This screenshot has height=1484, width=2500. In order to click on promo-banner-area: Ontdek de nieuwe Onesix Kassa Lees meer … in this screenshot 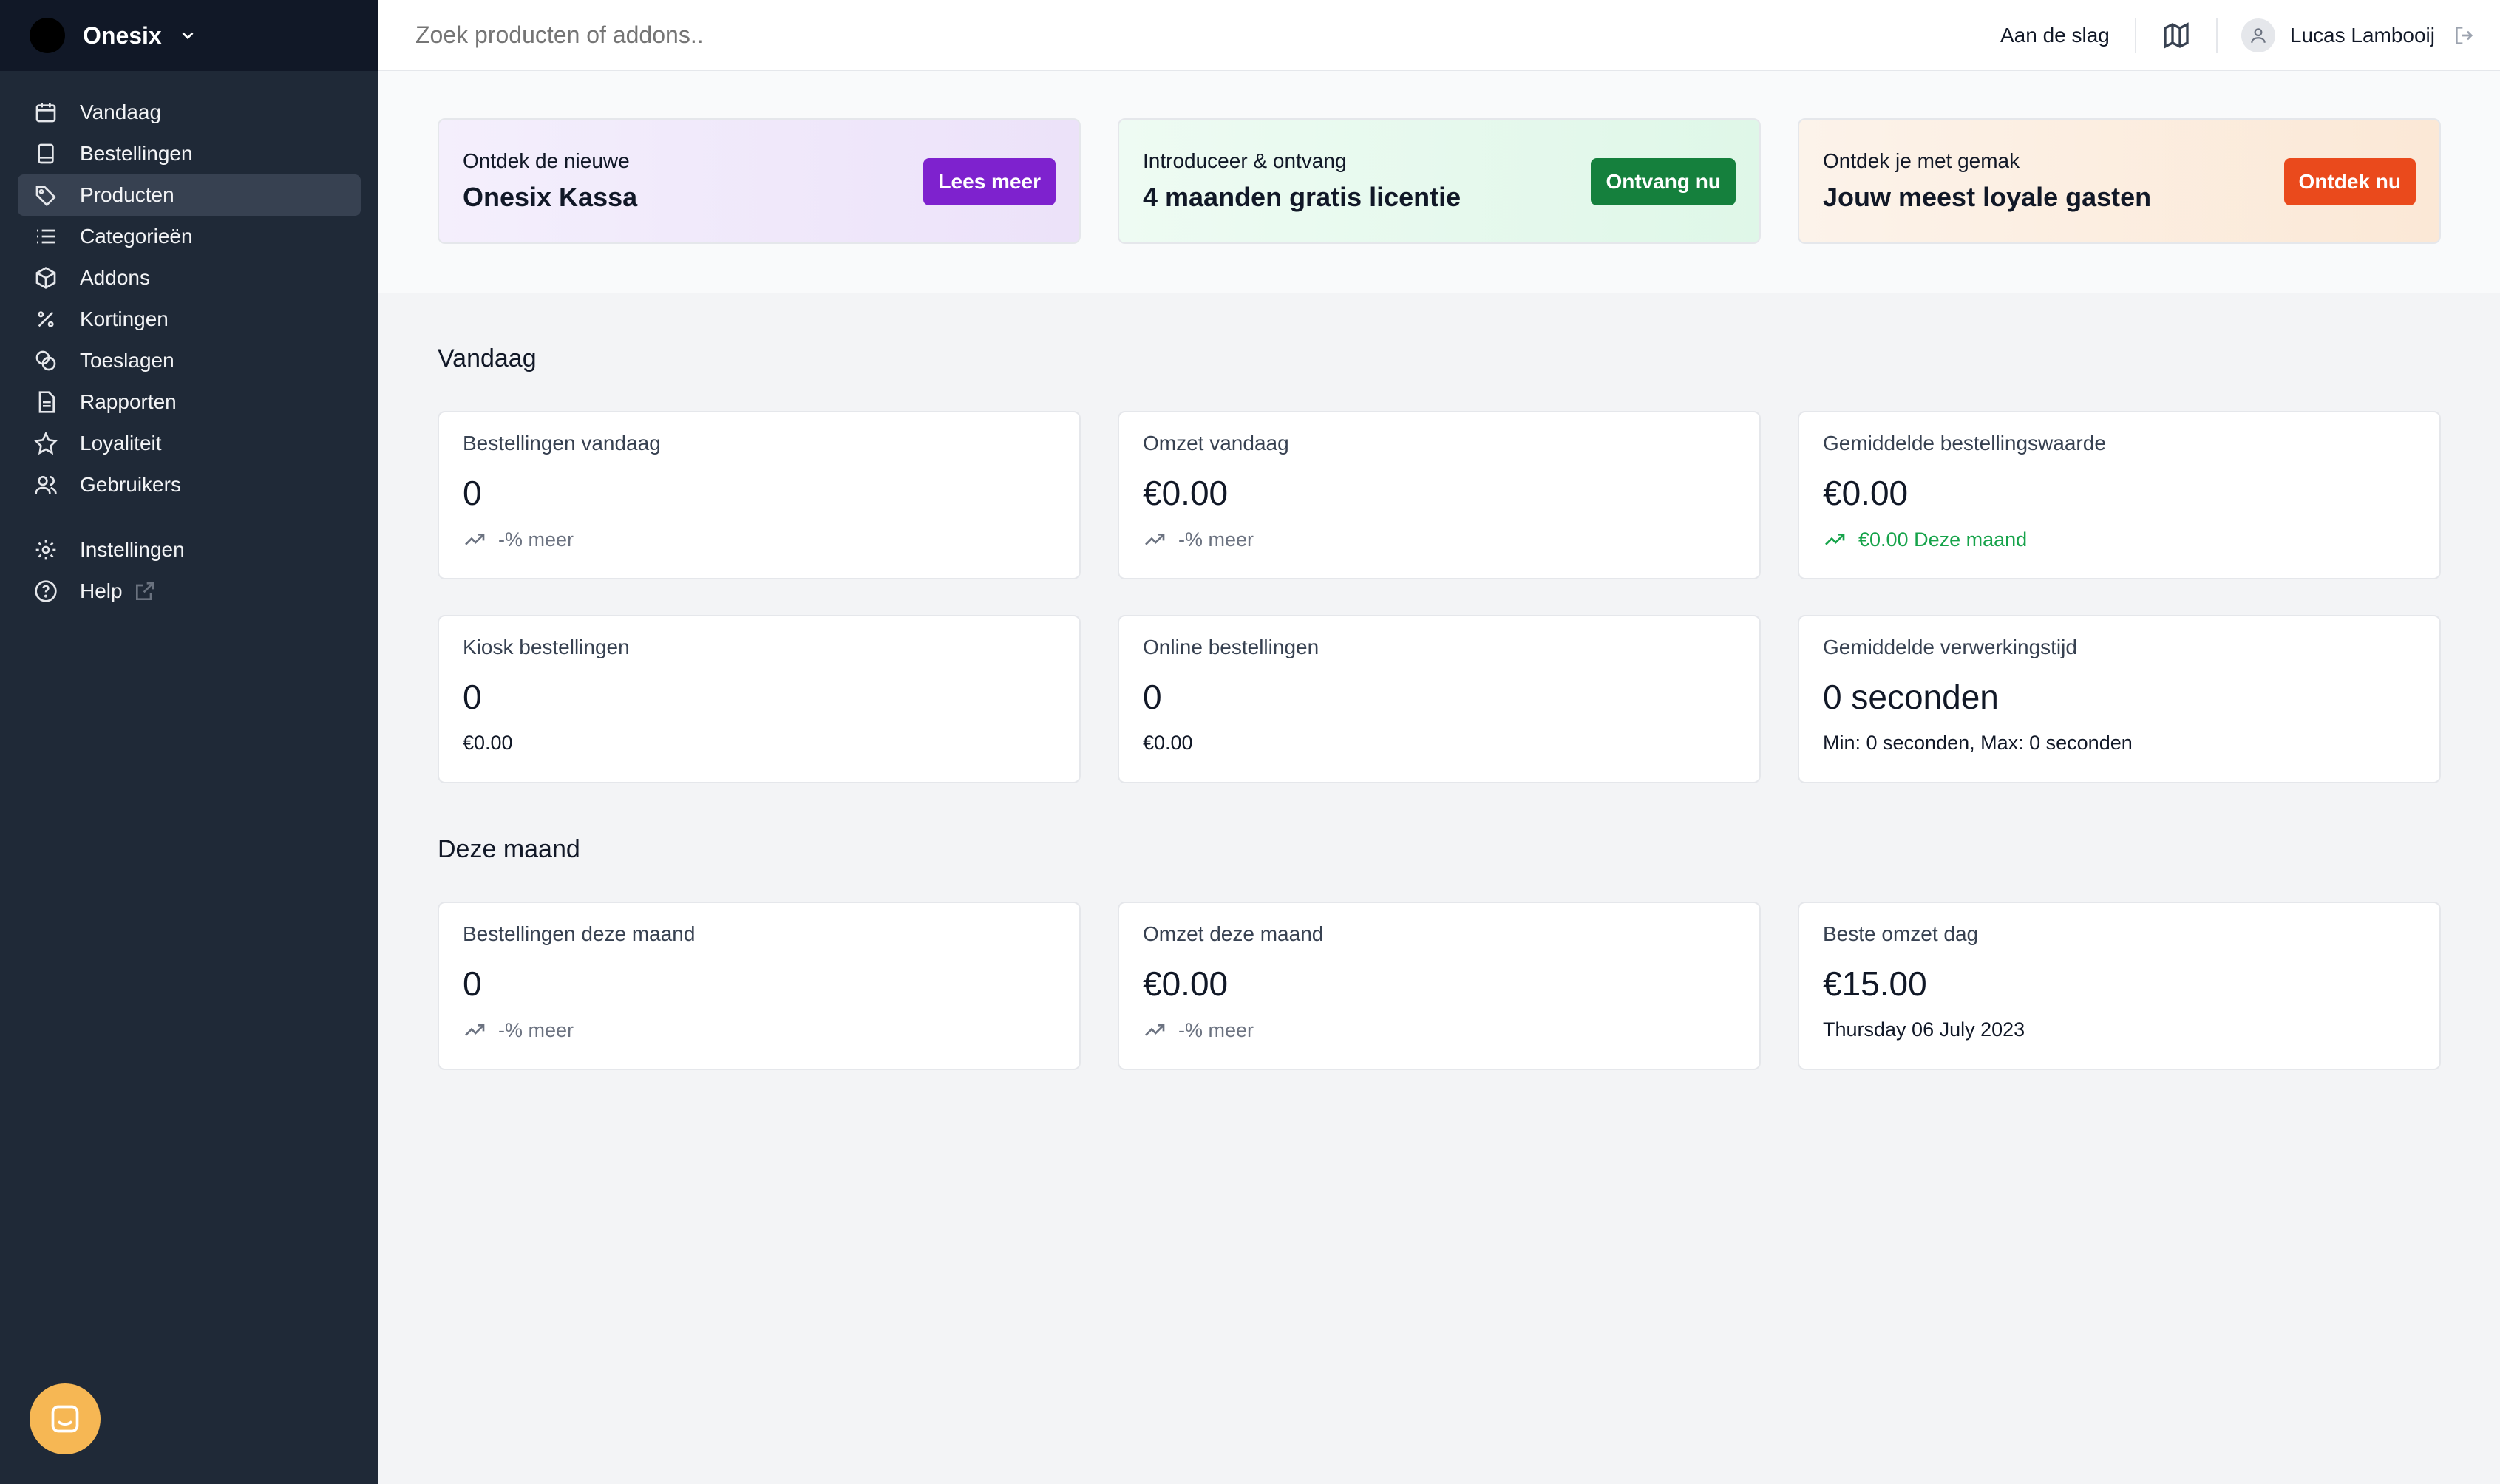, I will do `click(1439, 182)`.